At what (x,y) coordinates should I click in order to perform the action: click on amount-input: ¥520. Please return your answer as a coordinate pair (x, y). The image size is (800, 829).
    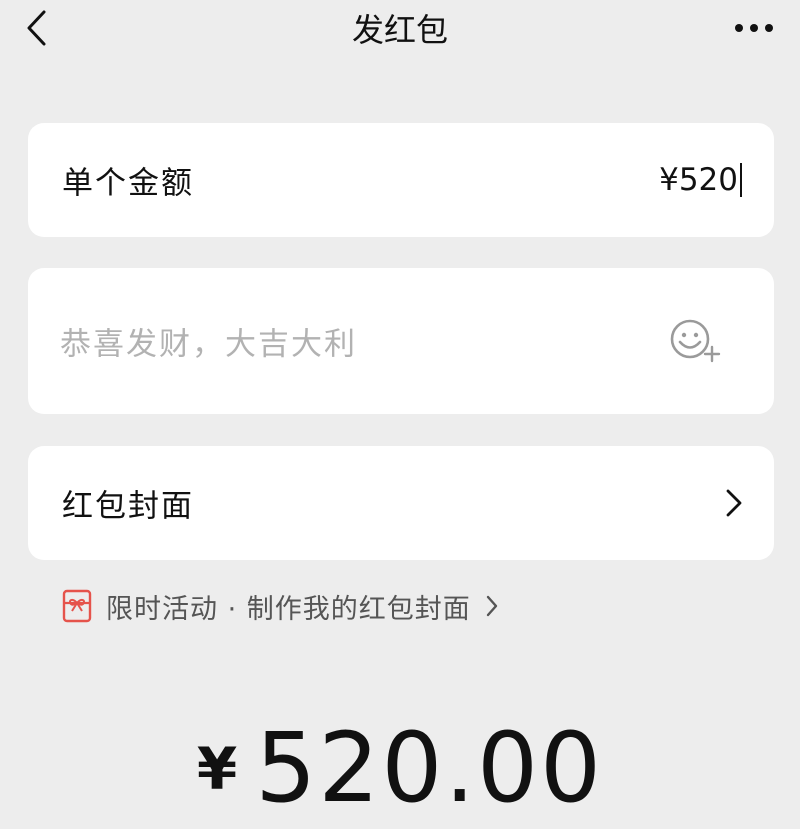
    Looking at the image, I should click on (700, 180).